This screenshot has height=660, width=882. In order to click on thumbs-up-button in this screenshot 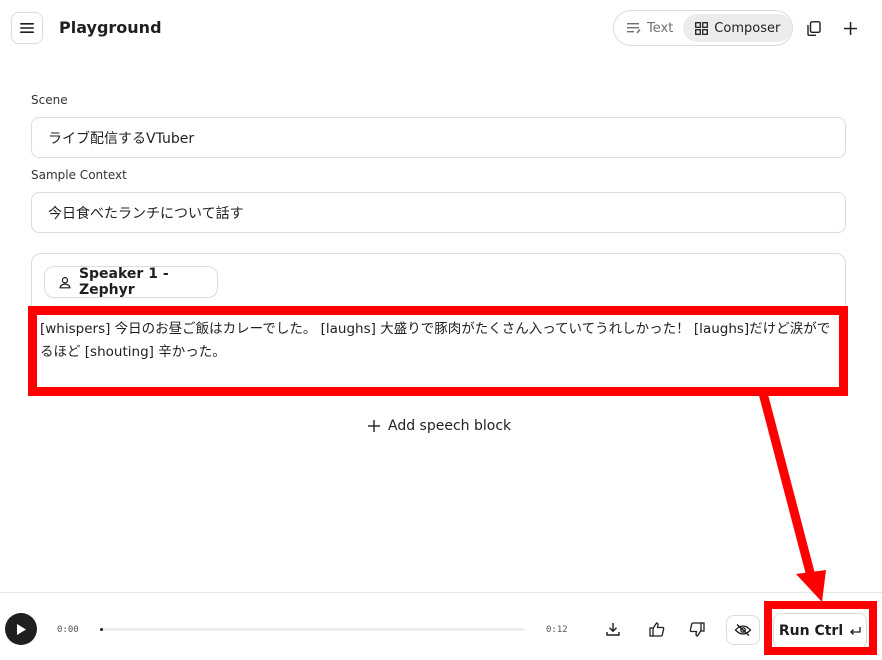, I will do `click(657, 629)`.